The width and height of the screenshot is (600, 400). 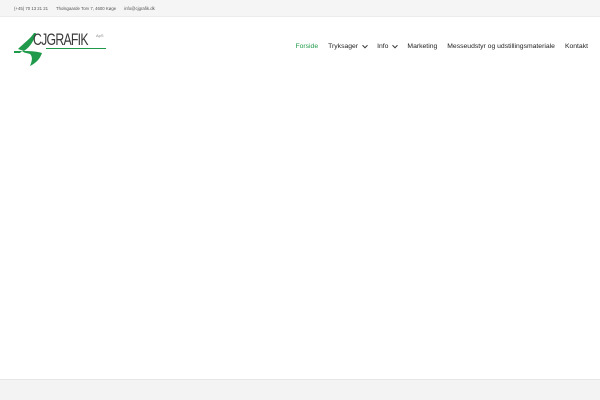 I want to click on phone-number: (+45) 70 13 21 21, so click(x=31, y=8).